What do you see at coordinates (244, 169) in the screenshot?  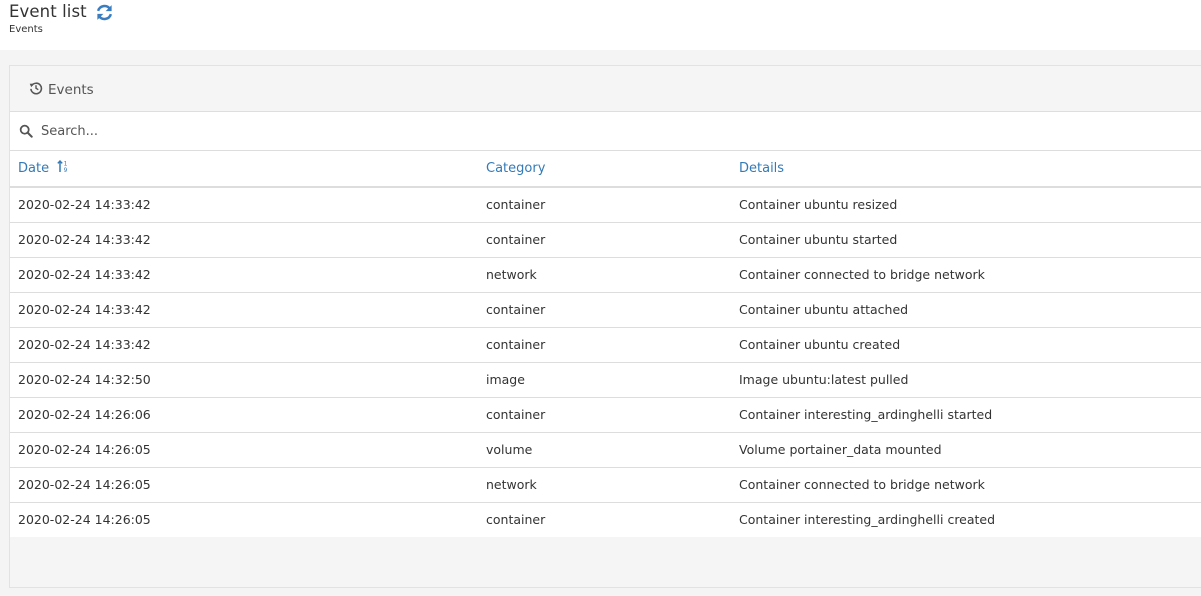 I see `column-header-date: Date 1 9` at bounding box center [244, 169].